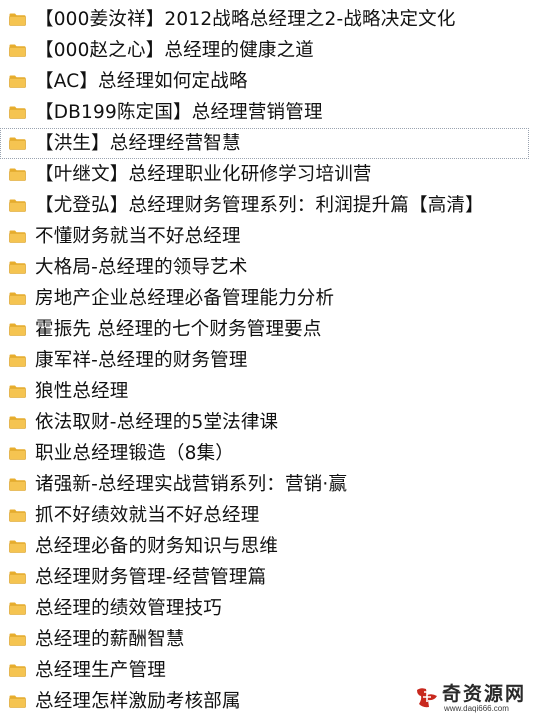 The width and height of the screenshot is (533, 720). I want to click on folder-label: 不懂财务就当不好总经理, so click(138, 236).